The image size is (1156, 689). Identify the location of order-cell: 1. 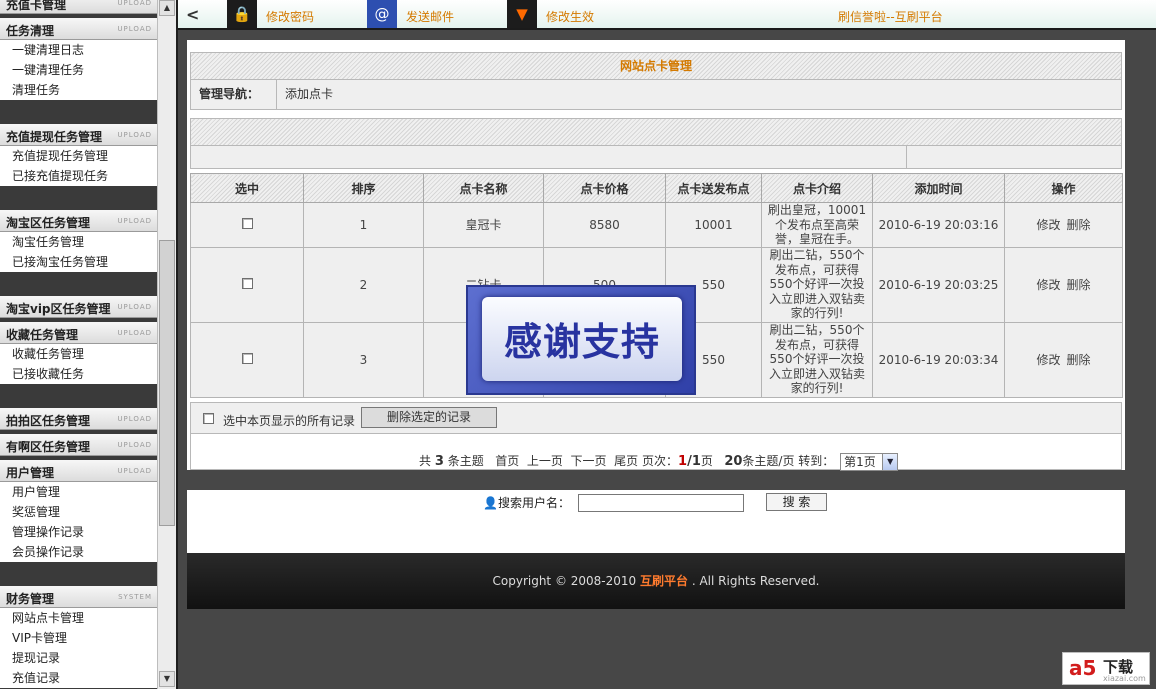
(363, 225).